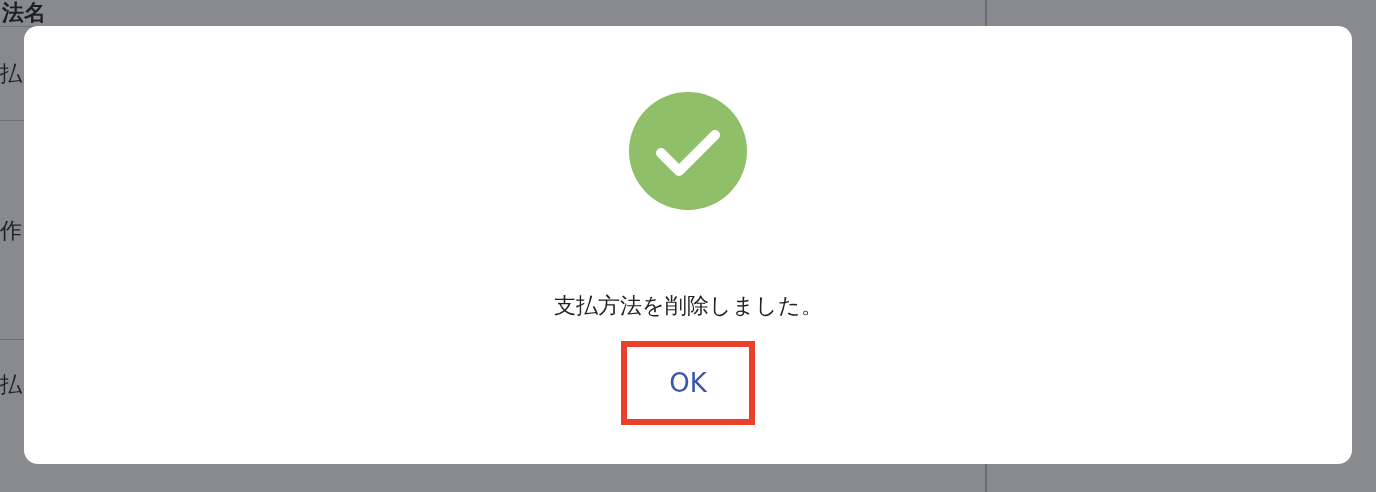 The image size is (1376, 492). I want to click on ok-button: OK, so click(688, 383).